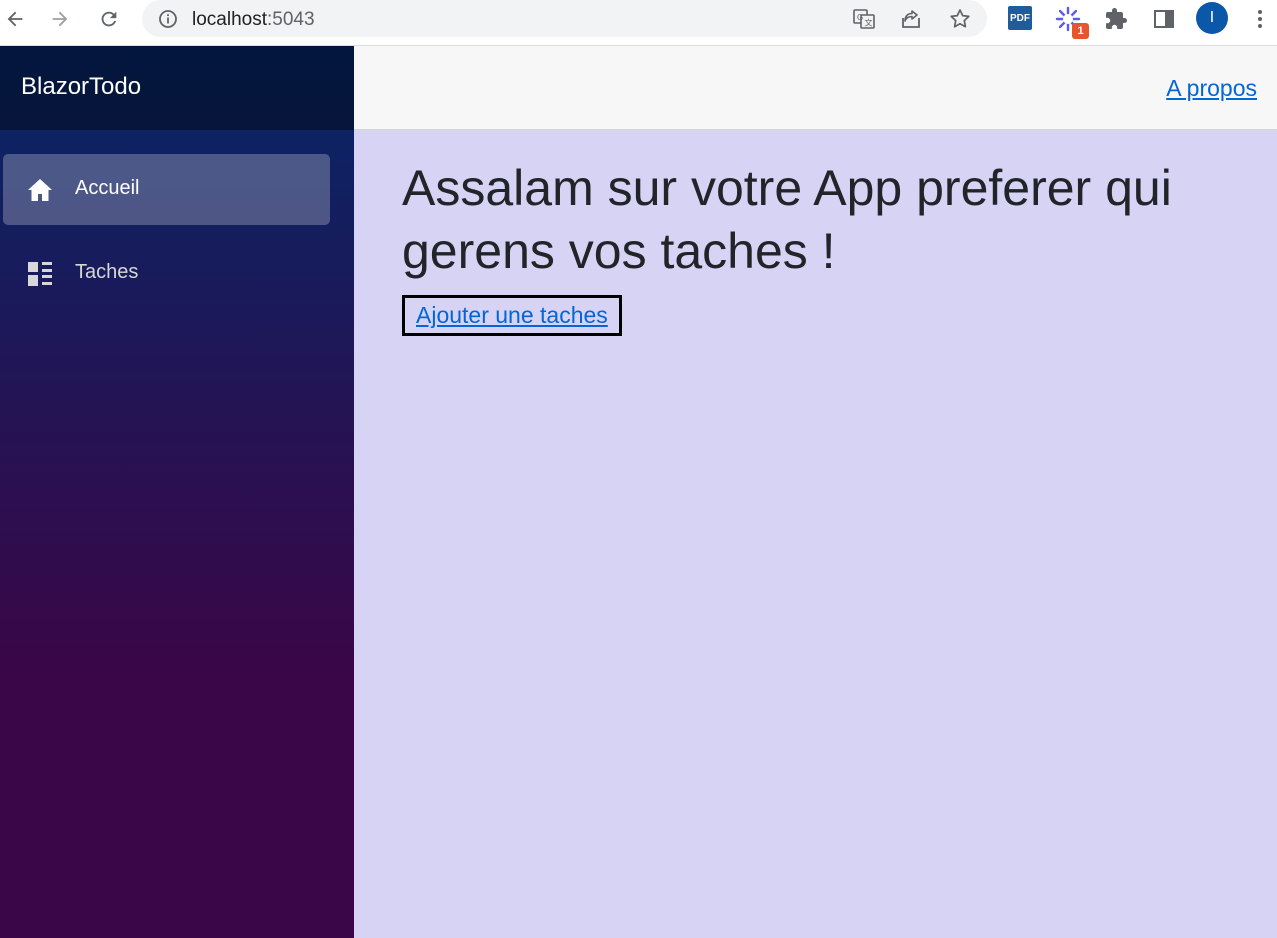 This screenshot has width=1277, height=938. I want to click on info-icon, so click(168, 19).